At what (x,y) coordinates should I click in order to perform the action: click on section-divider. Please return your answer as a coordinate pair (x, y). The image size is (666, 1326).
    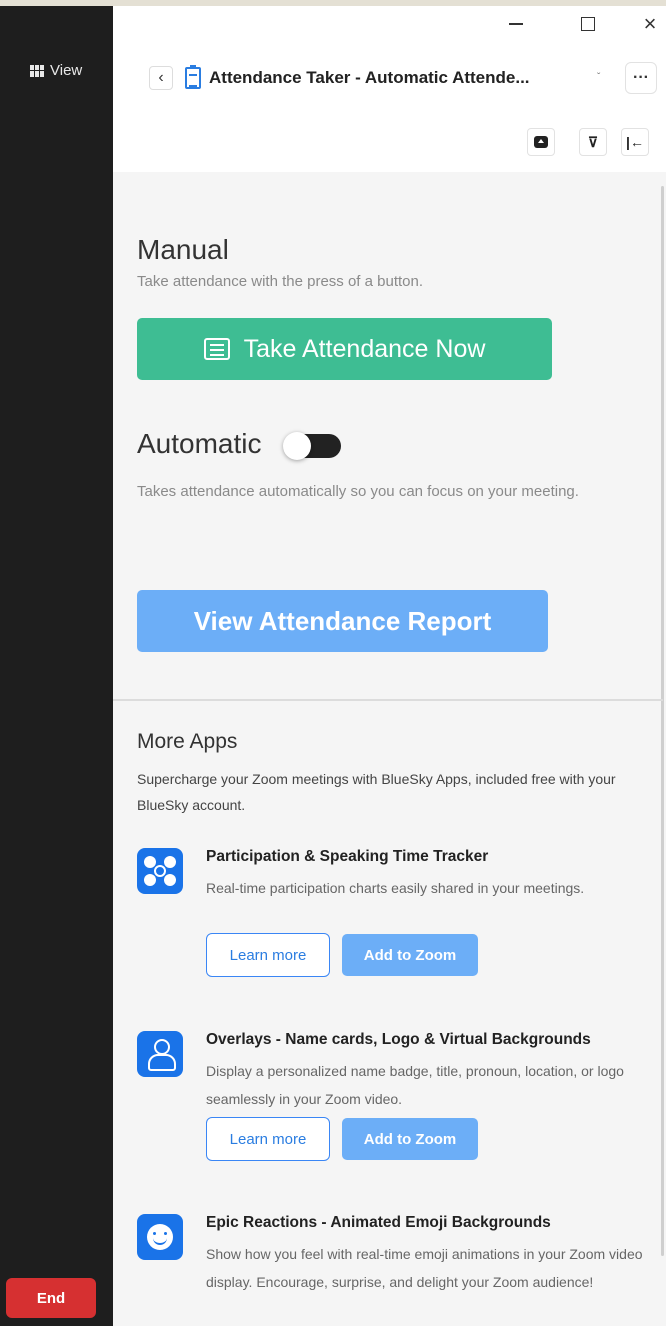
    Looking at the image, I should click on (388, 700).